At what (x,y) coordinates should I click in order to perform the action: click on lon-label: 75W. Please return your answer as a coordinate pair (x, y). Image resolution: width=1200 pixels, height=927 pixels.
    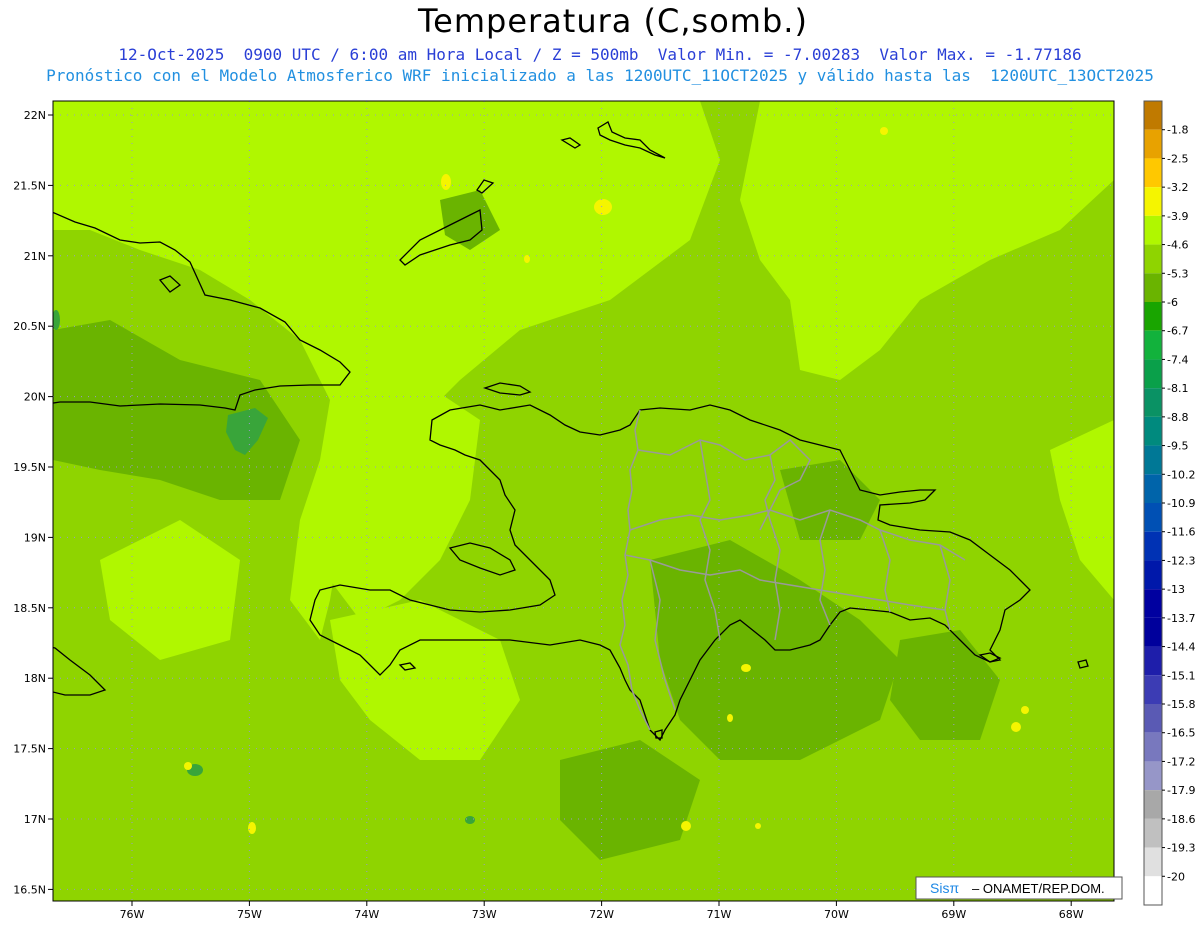
    Looking at the image, I should click on (249, 914).